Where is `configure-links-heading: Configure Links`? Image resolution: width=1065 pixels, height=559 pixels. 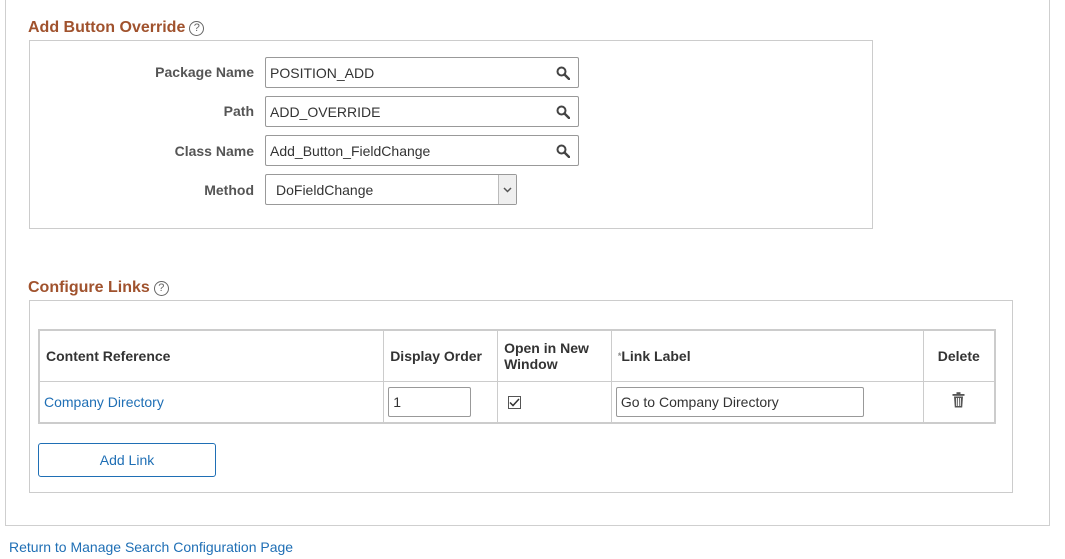
configure-links-heading: Configure Links is located at coordinates (89, 287).